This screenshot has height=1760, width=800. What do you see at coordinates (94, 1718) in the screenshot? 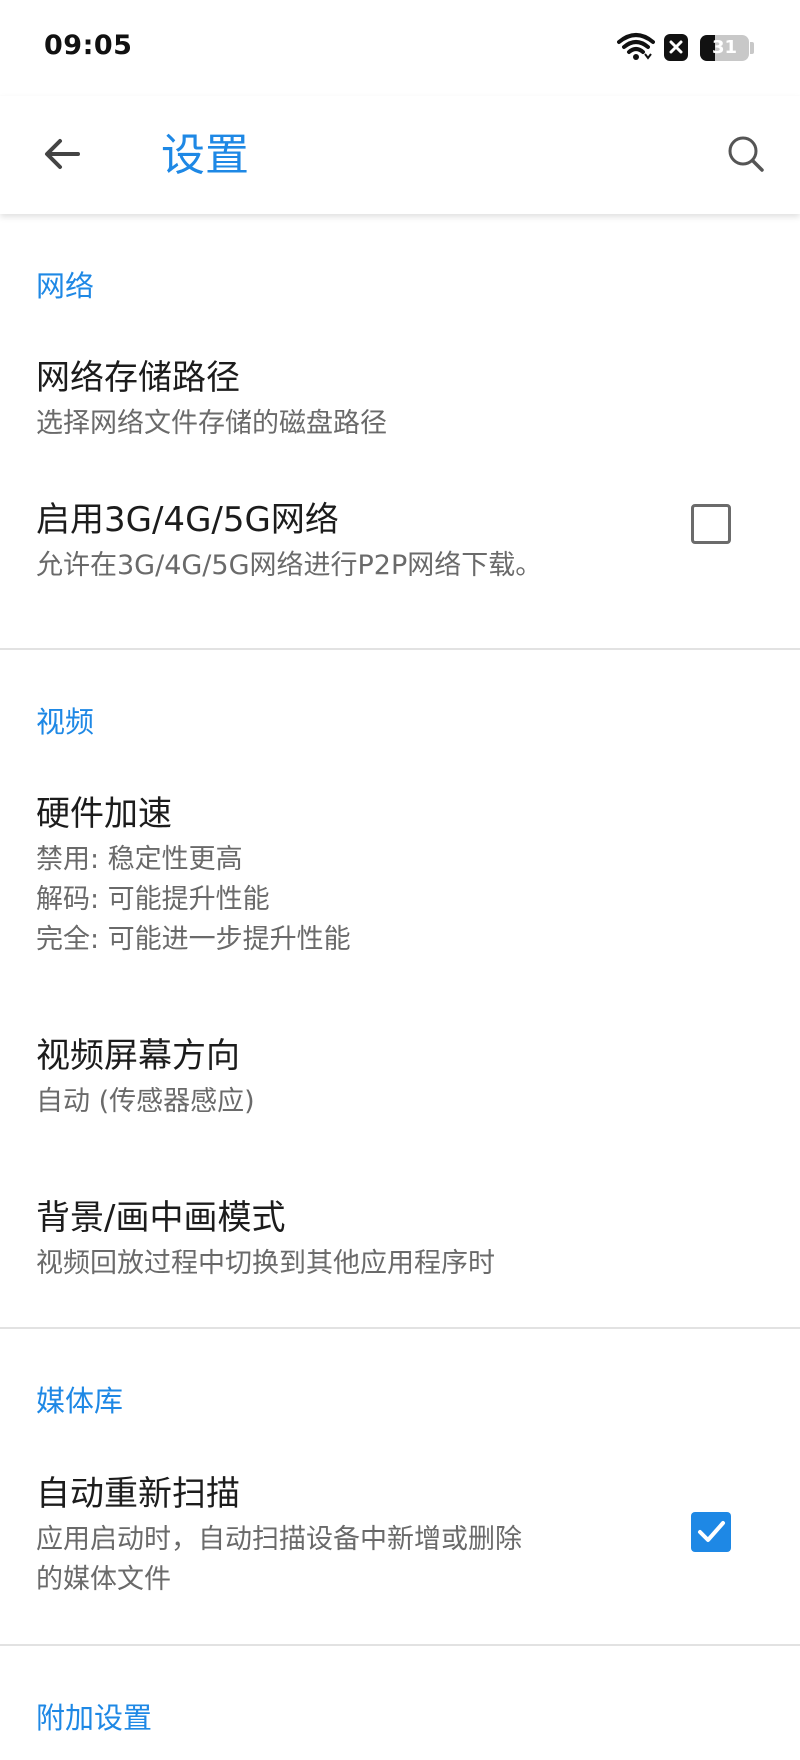
I see `section-header-additional-settings: 附加设置` at bounding box center [94, 1718].